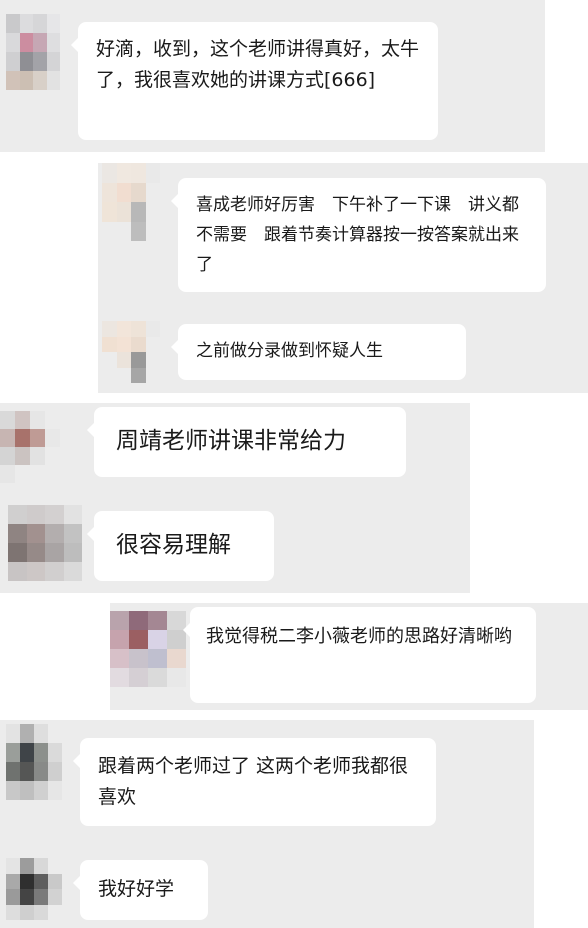 The height and width of the screenshot is (928, 588). Describe the element at coordinates (359, 636) in the screenshot. I see `message-text: 我觉得税二李小薇老师的思路好清晰哟` at that location.